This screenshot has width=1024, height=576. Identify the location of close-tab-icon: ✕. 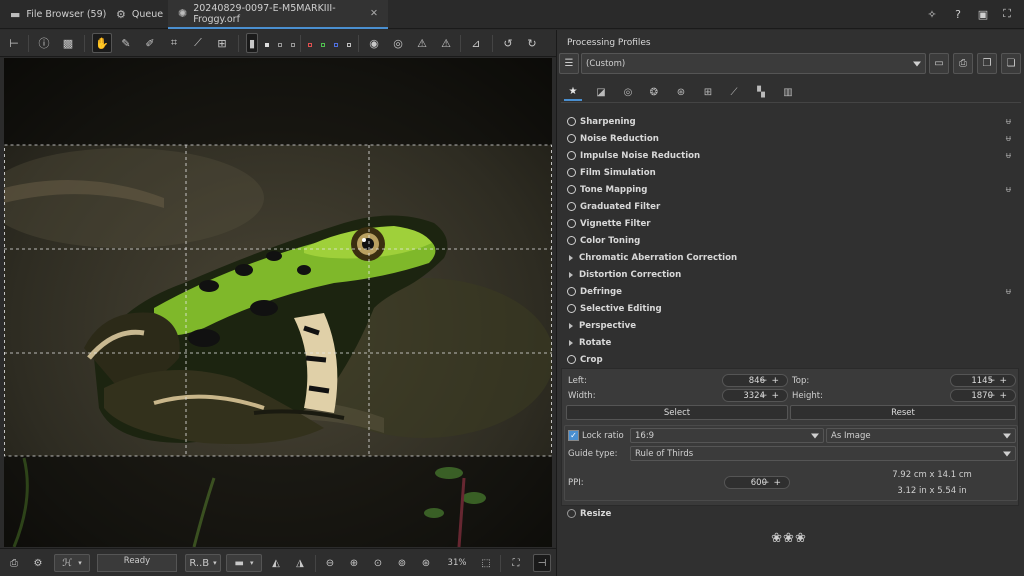
(374, 13).